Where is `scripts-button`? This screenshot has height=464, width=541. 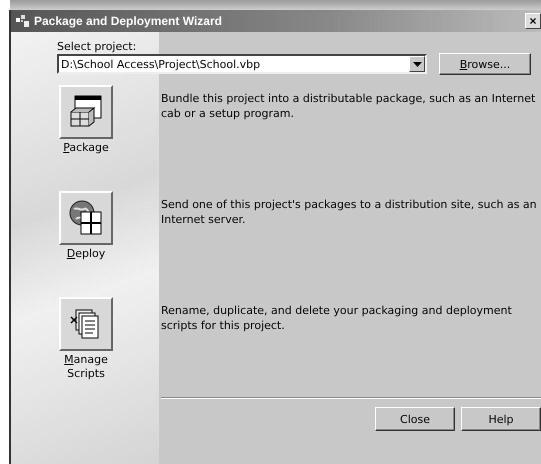 scripts-button is located at coordinates (86, 324).